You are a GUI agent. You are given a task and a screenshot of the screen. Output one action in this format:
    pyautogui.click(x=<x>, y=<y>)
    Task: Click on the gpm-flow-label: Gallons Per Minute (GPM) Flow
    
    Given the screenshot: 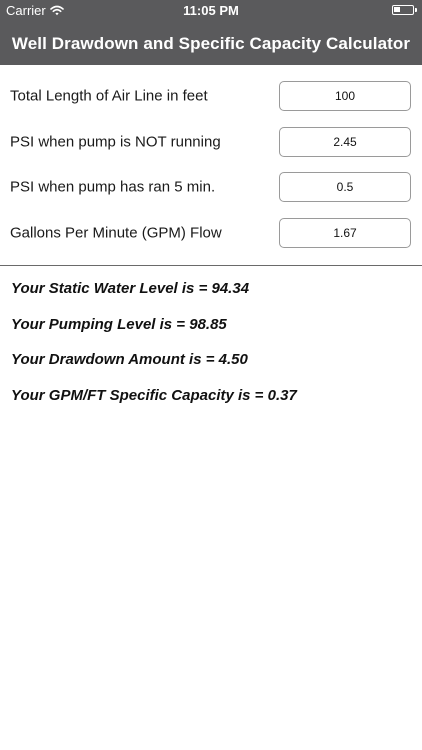 What is the action you would take?
    pyautogui.click(x=116, y=233)
    